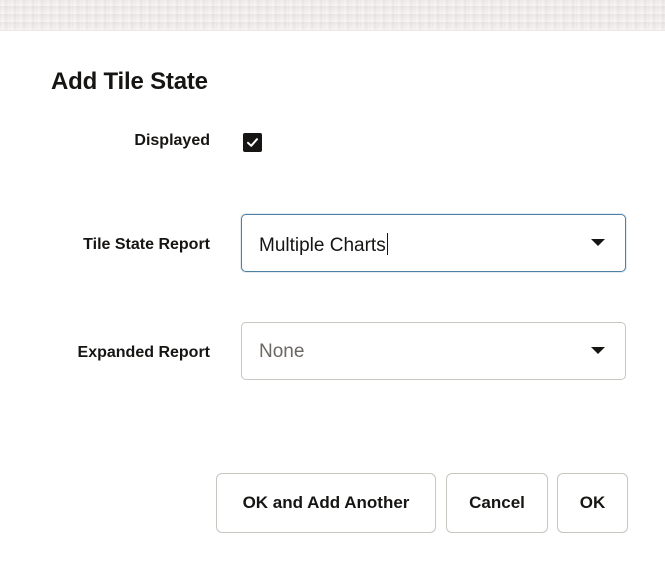 Image resolution: width=665 pixels, height=572 pixels. I want to click on expanded-report-label: Expanded Report, so click(143, 352).